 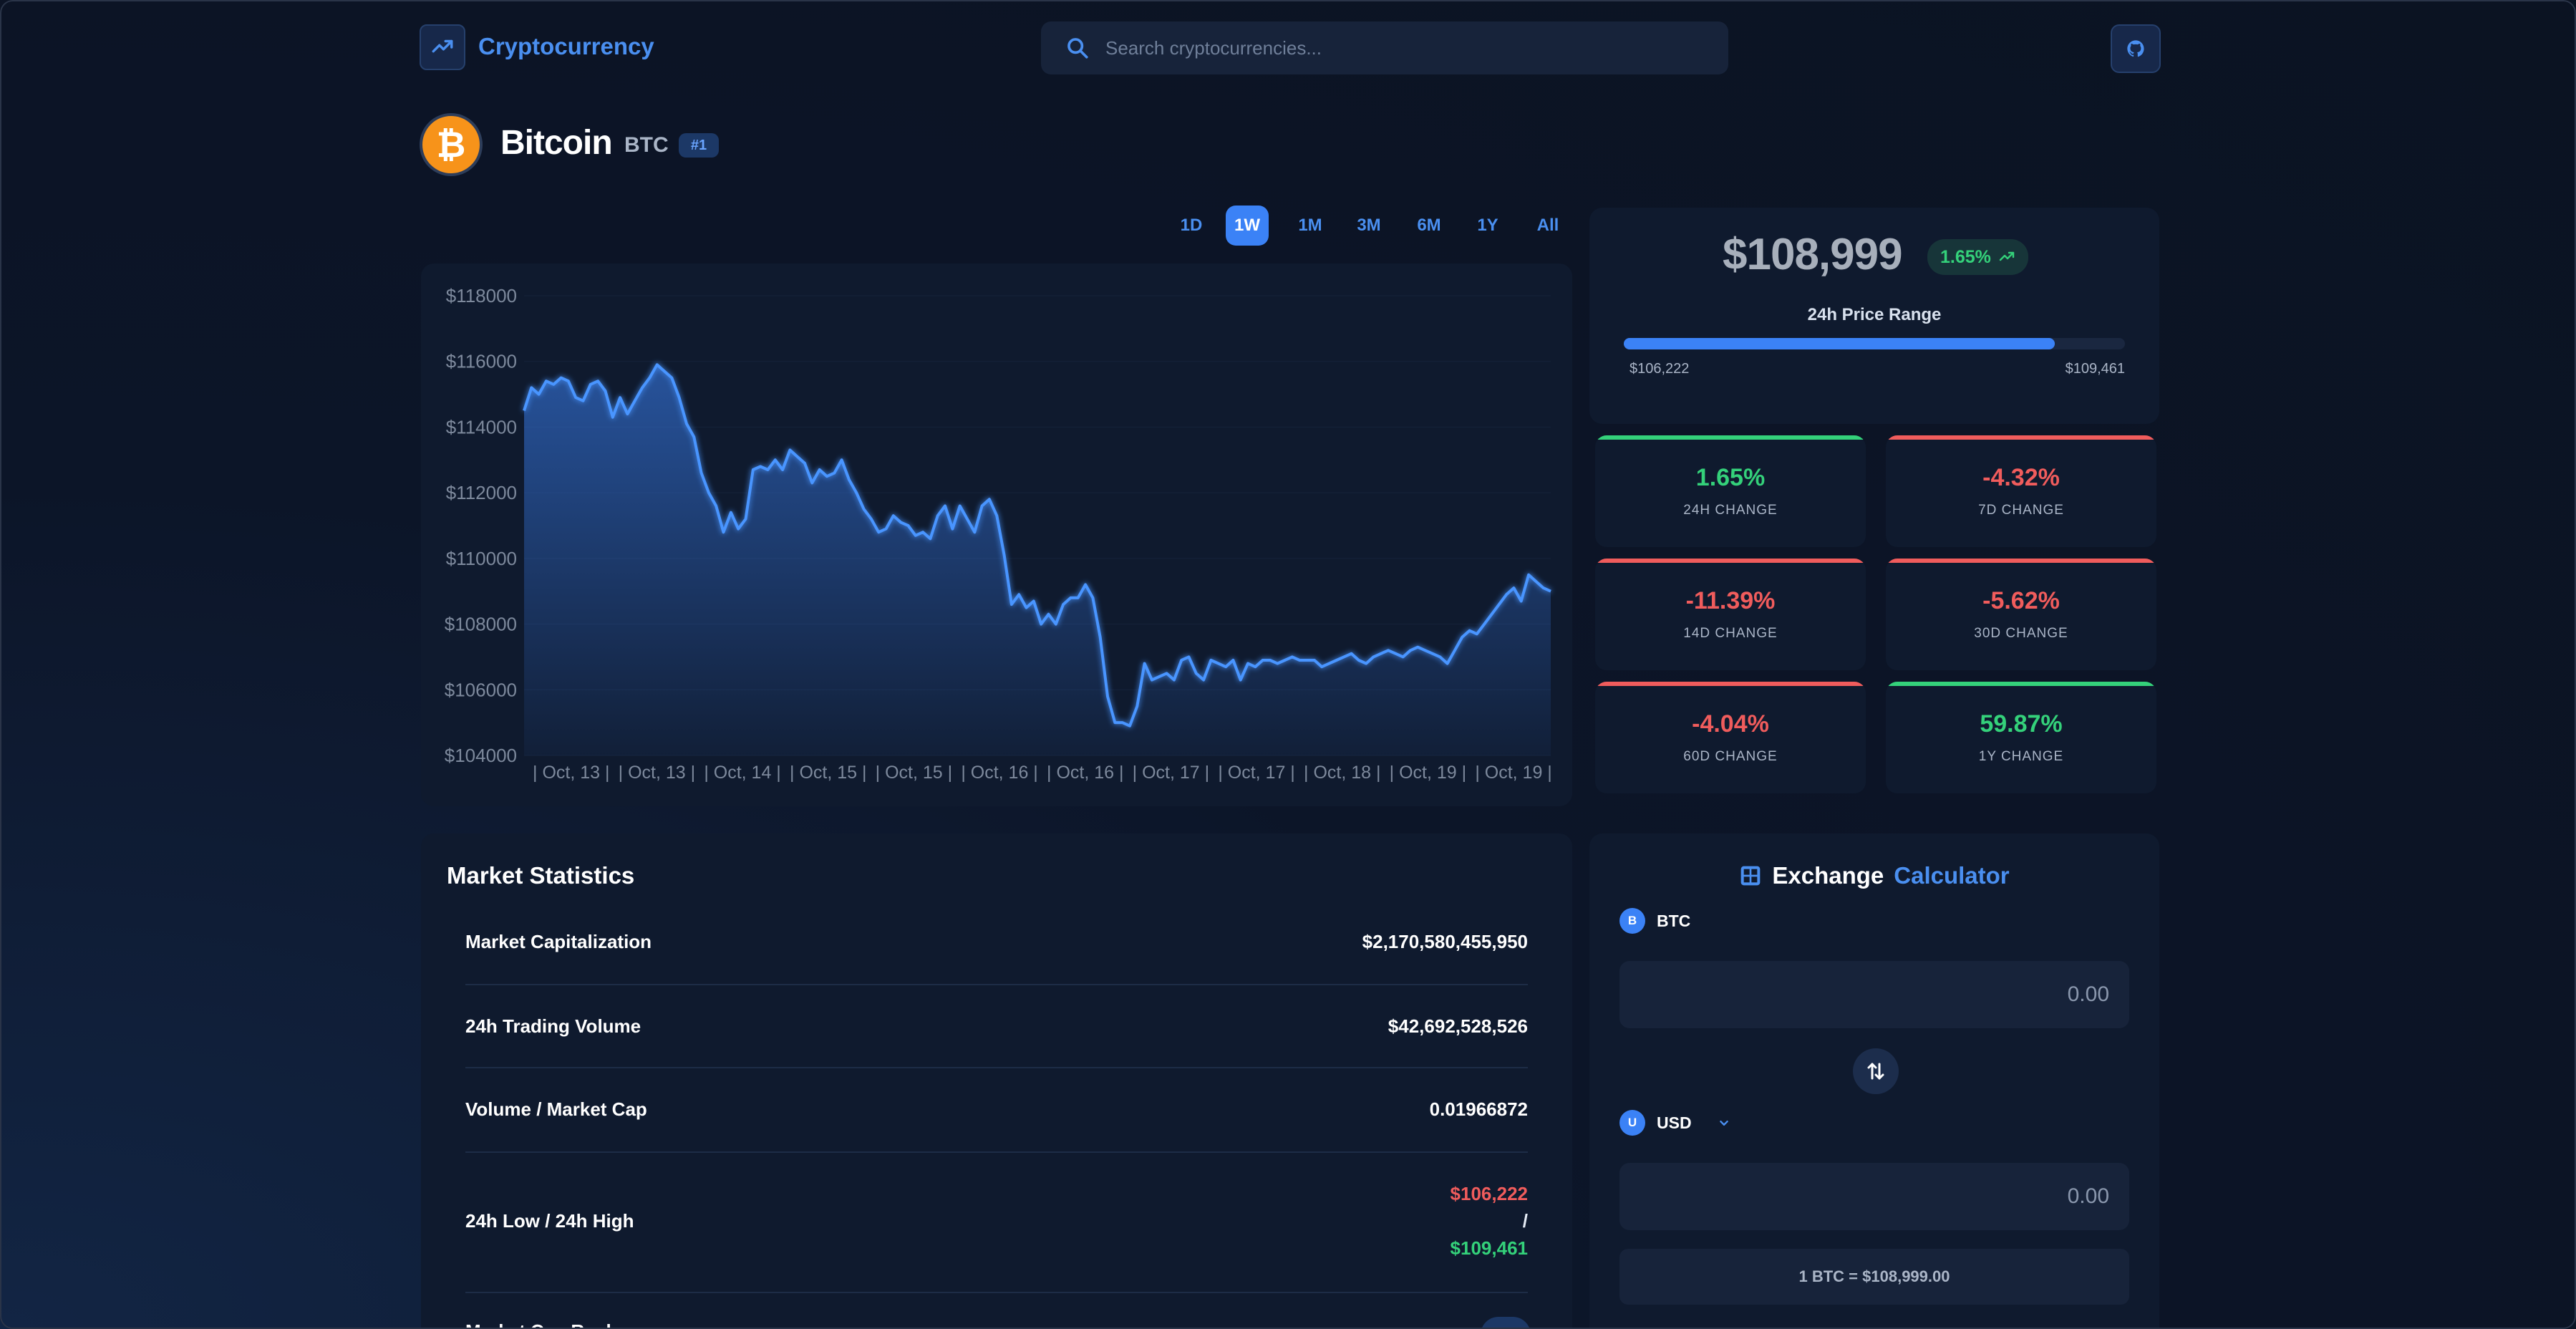 What do you see at coordinates (2021, 756) in the screenshot?
I see `change-label: 1Y CHANGE` at bounding box center [2021, 756].